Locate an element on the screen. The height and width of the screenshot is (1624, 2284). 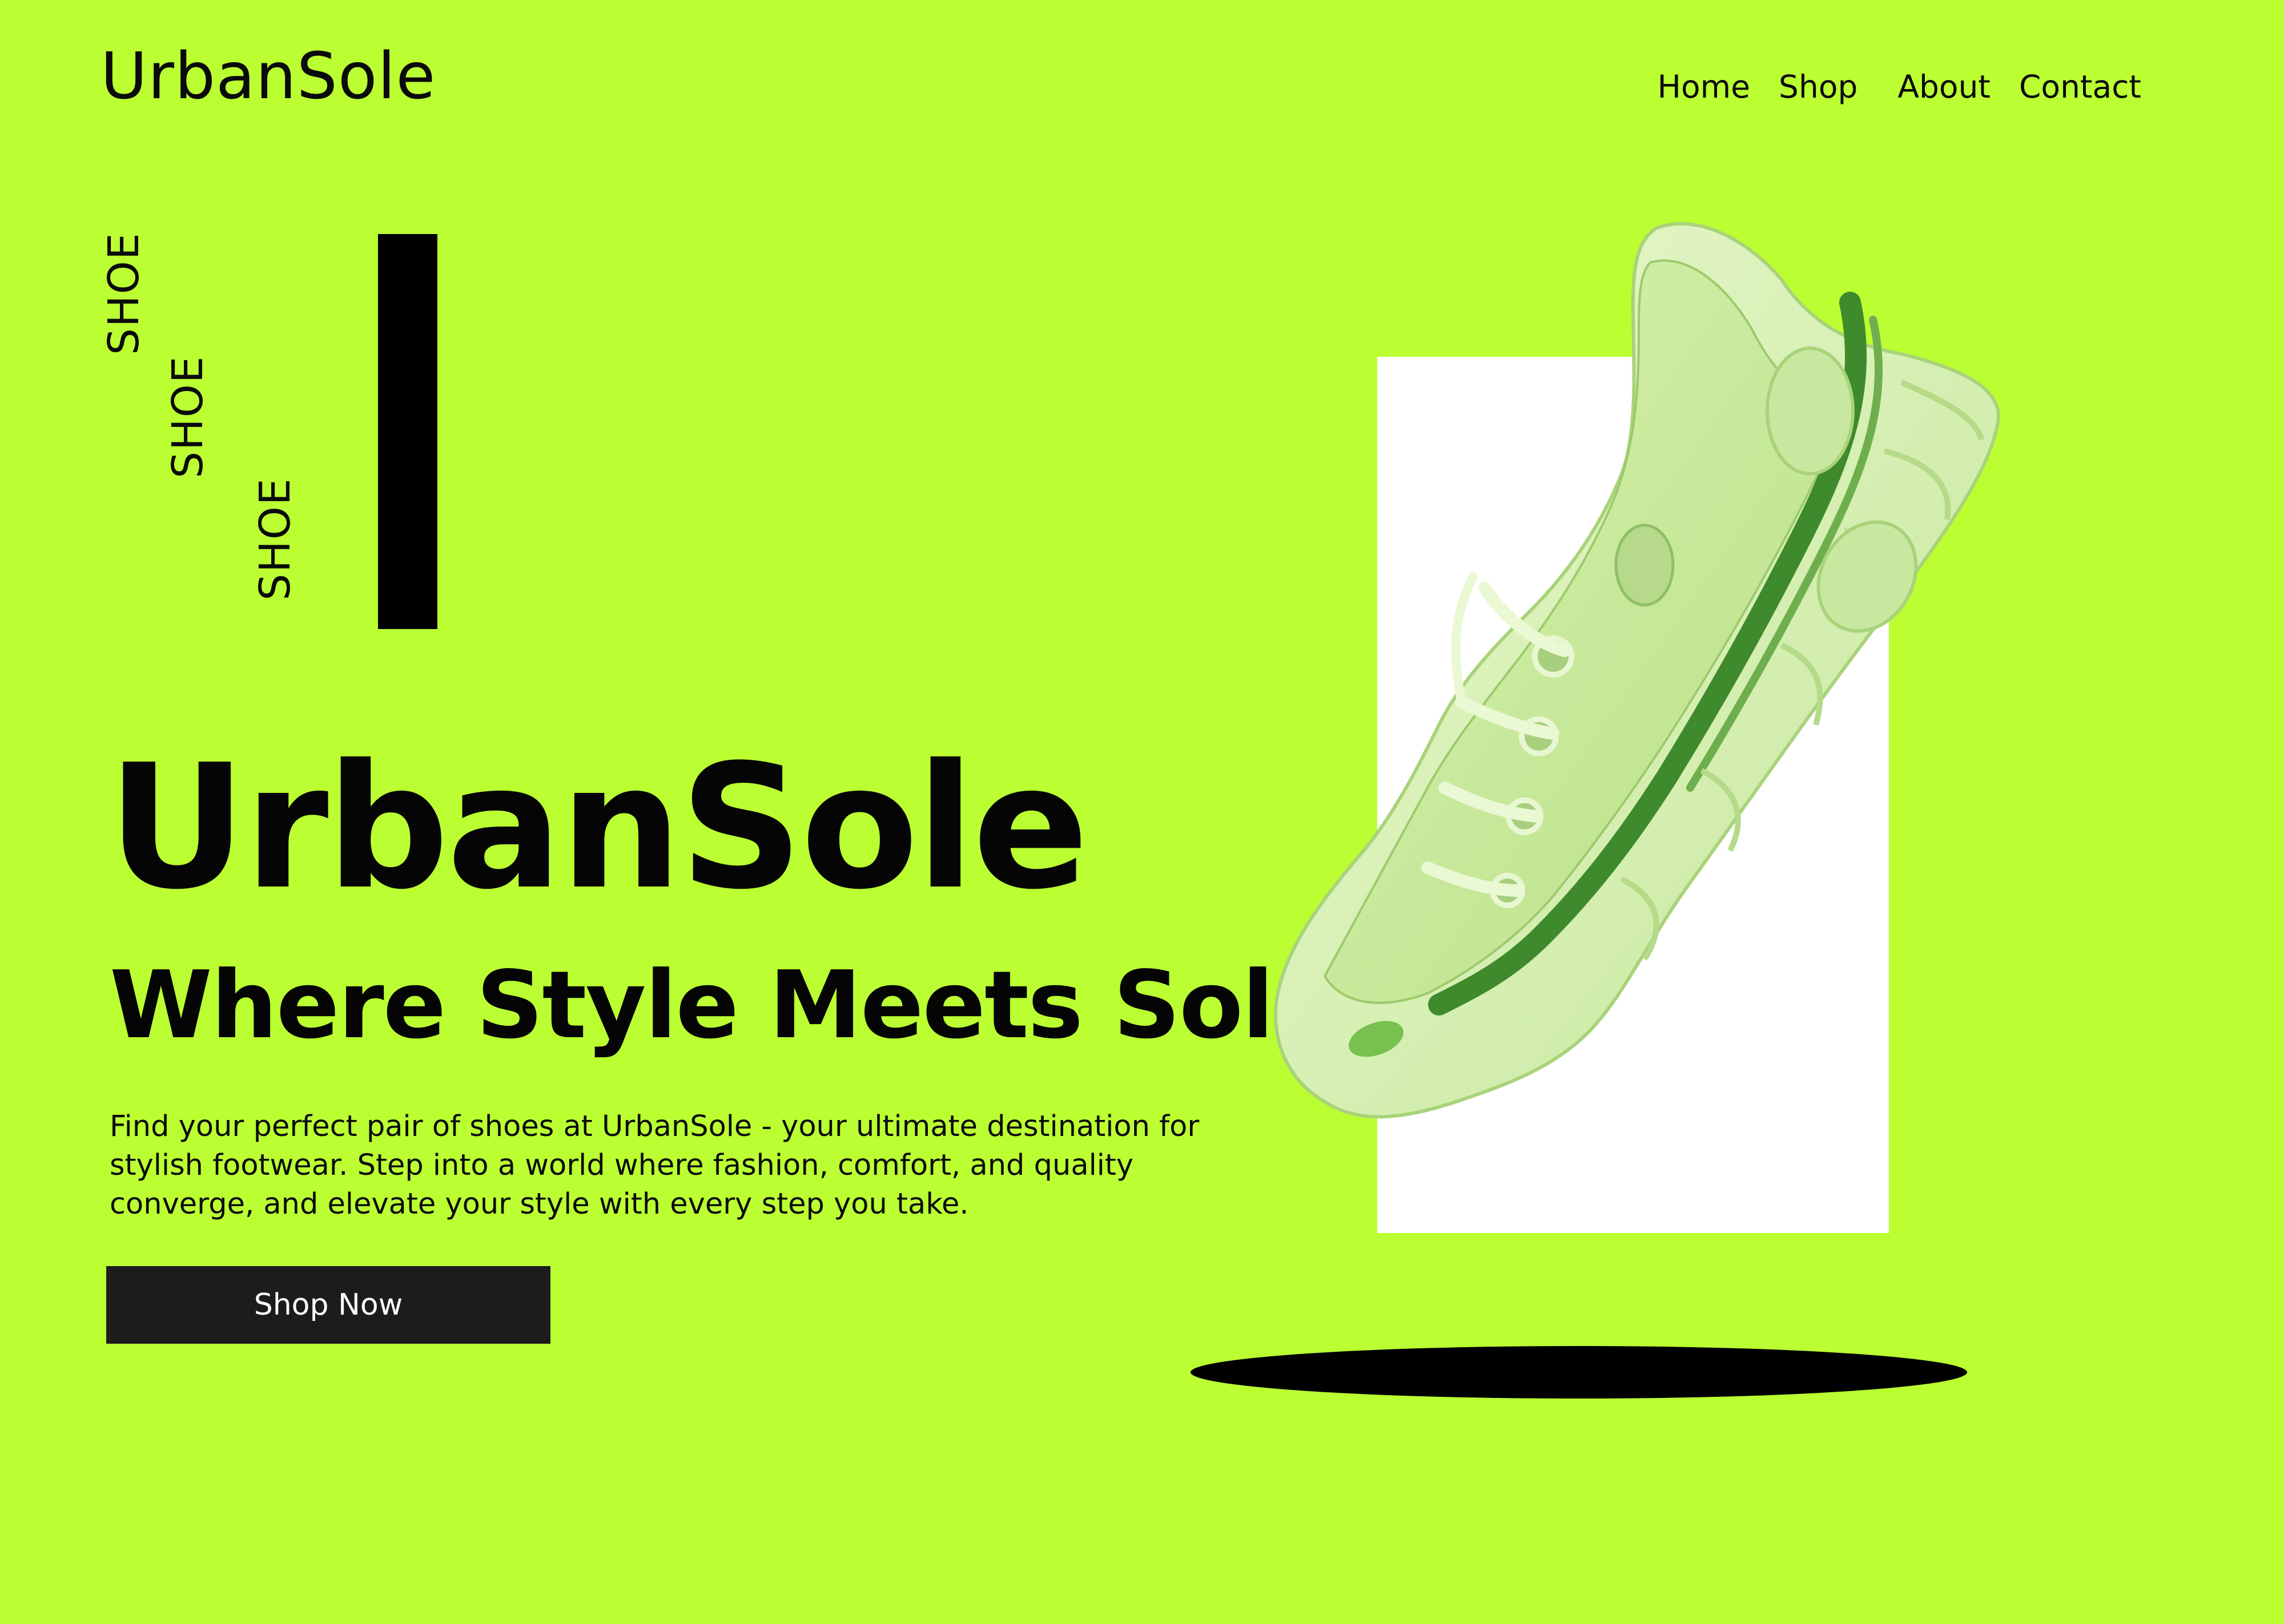
nav-about: About is located at coordinates (1944, 87).